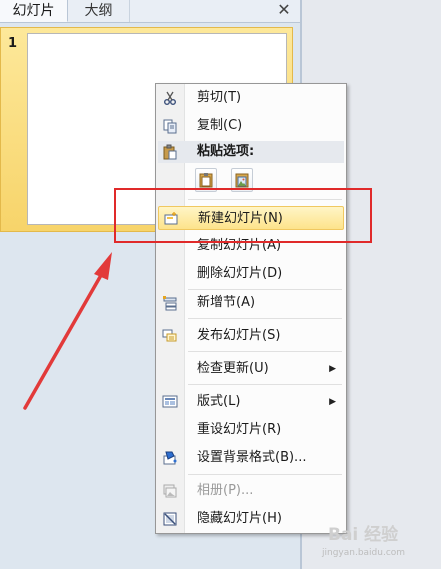  I want to click on annotation-arrow, so click(67, 331).